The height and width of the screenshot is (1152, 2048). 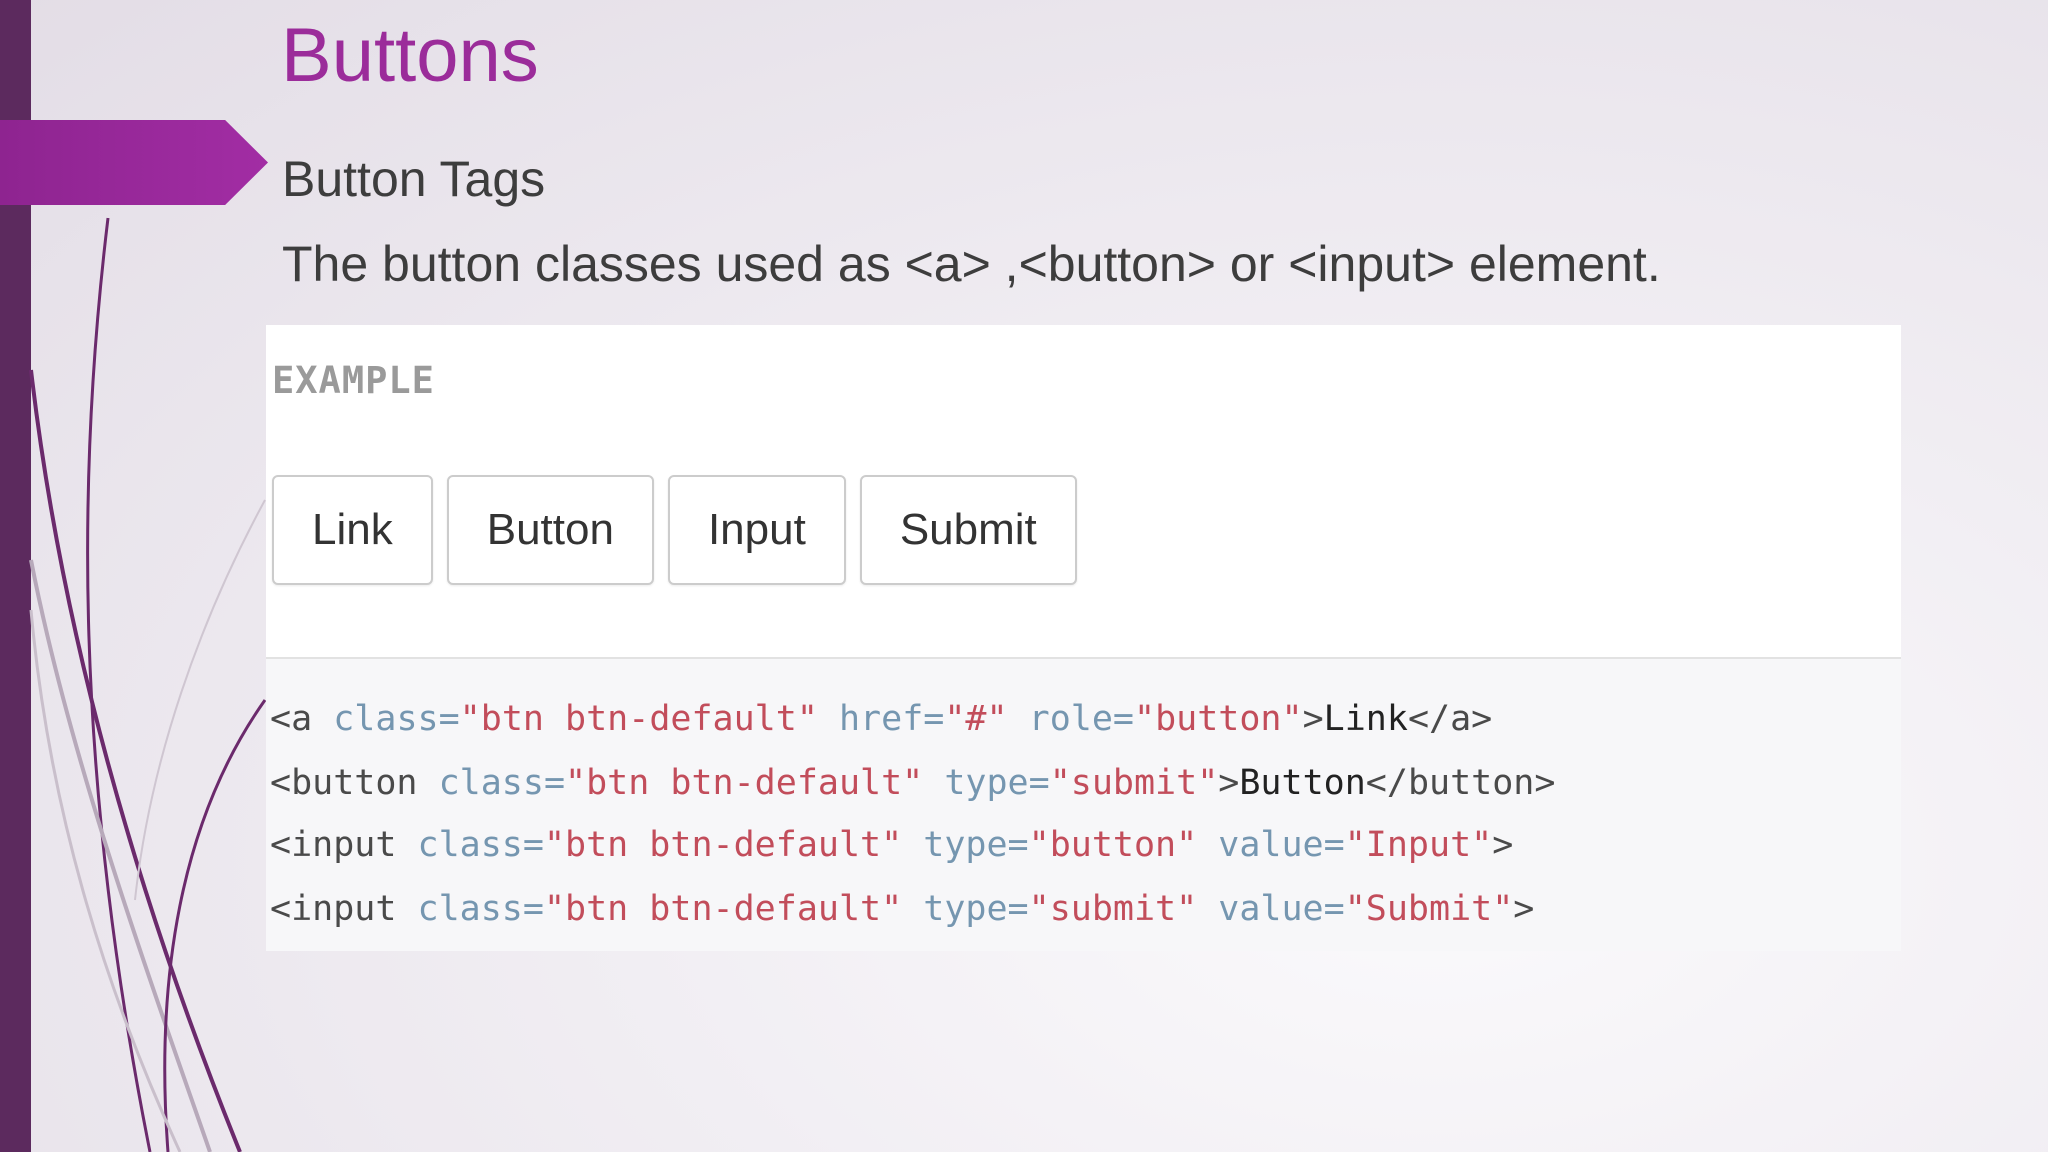 I want to click on button-button: Button, so click(x=550, y=530).